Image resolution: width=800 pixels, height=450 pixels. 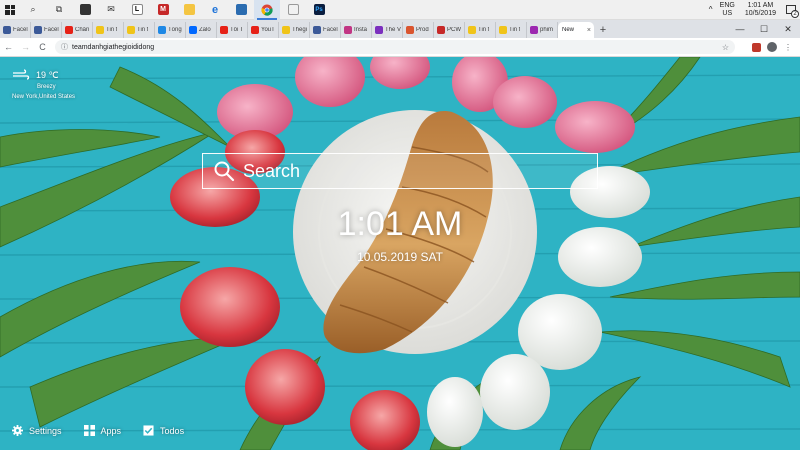 I want to click on settings-label: Settings, so click(x=45, y=430).